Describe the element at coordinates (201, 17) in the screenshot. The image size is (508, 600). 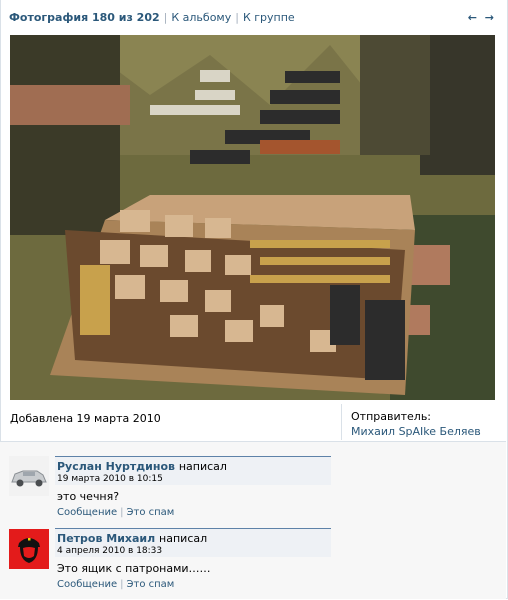
I see `album-link: К альбому` at that location.